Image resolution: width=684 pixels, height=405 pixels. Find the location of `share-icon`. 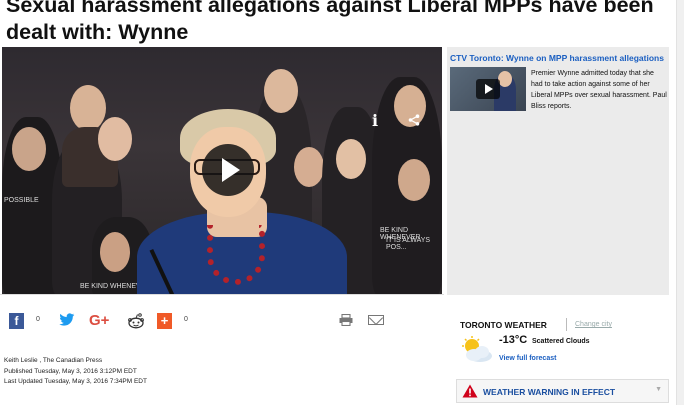

share-icon is located at coordinates (414, 121).